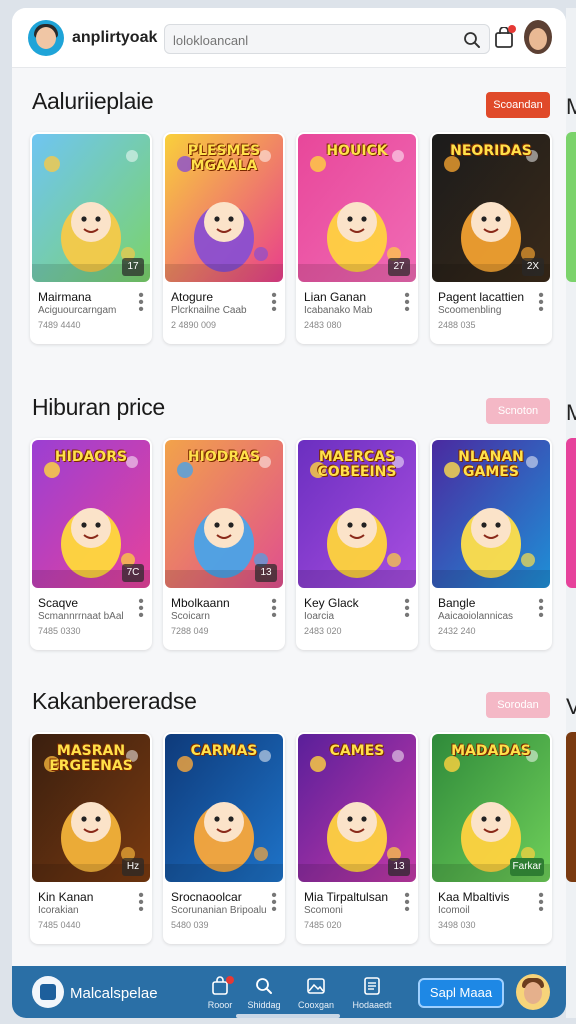 Image resolution: width=576 pixels, height=1024 pixels. I want to click on game-thumbnail: HIODRAS 13, so click(224, 514).